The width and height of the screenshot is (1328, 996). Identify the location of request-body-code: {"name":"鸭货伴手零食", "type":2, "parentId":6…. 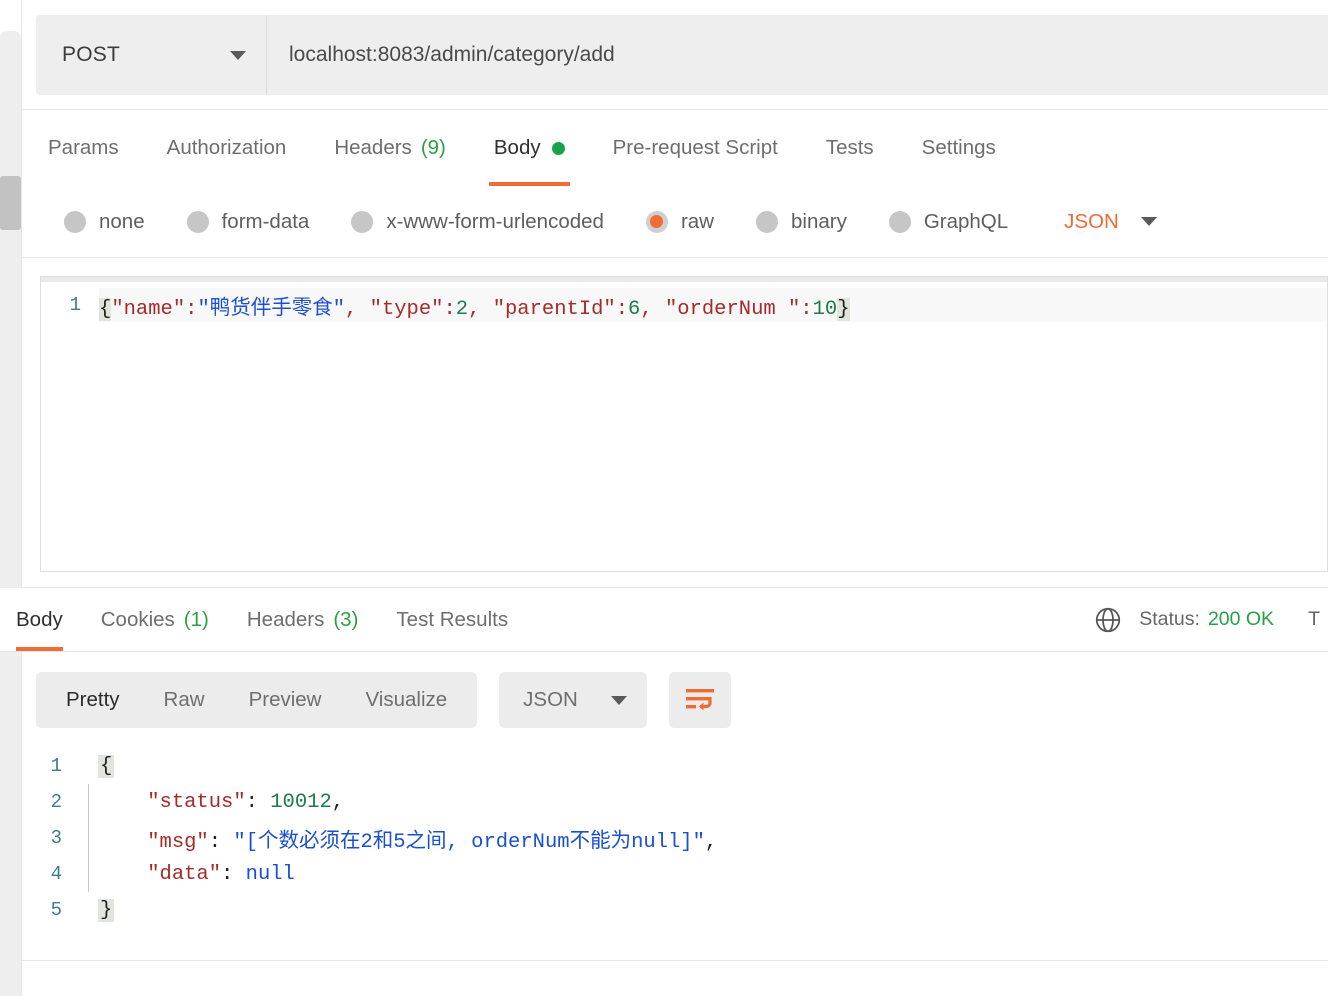
(474, 305).